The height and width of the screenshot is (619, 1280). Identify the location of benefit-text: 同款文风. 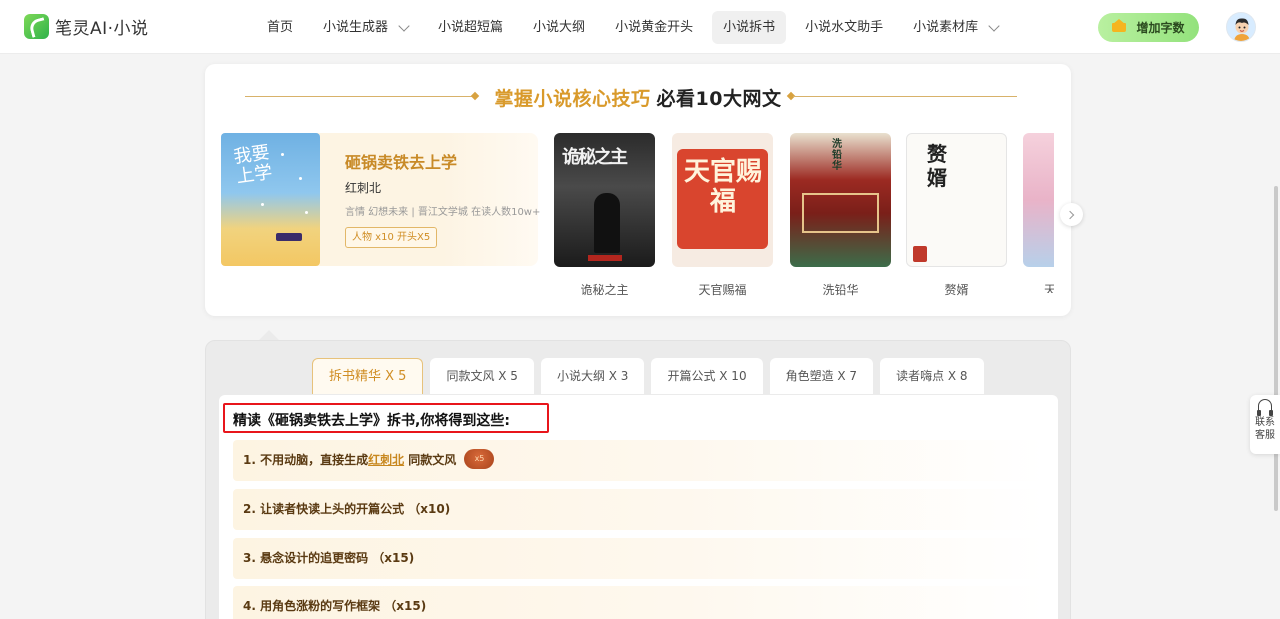
(430, 460).